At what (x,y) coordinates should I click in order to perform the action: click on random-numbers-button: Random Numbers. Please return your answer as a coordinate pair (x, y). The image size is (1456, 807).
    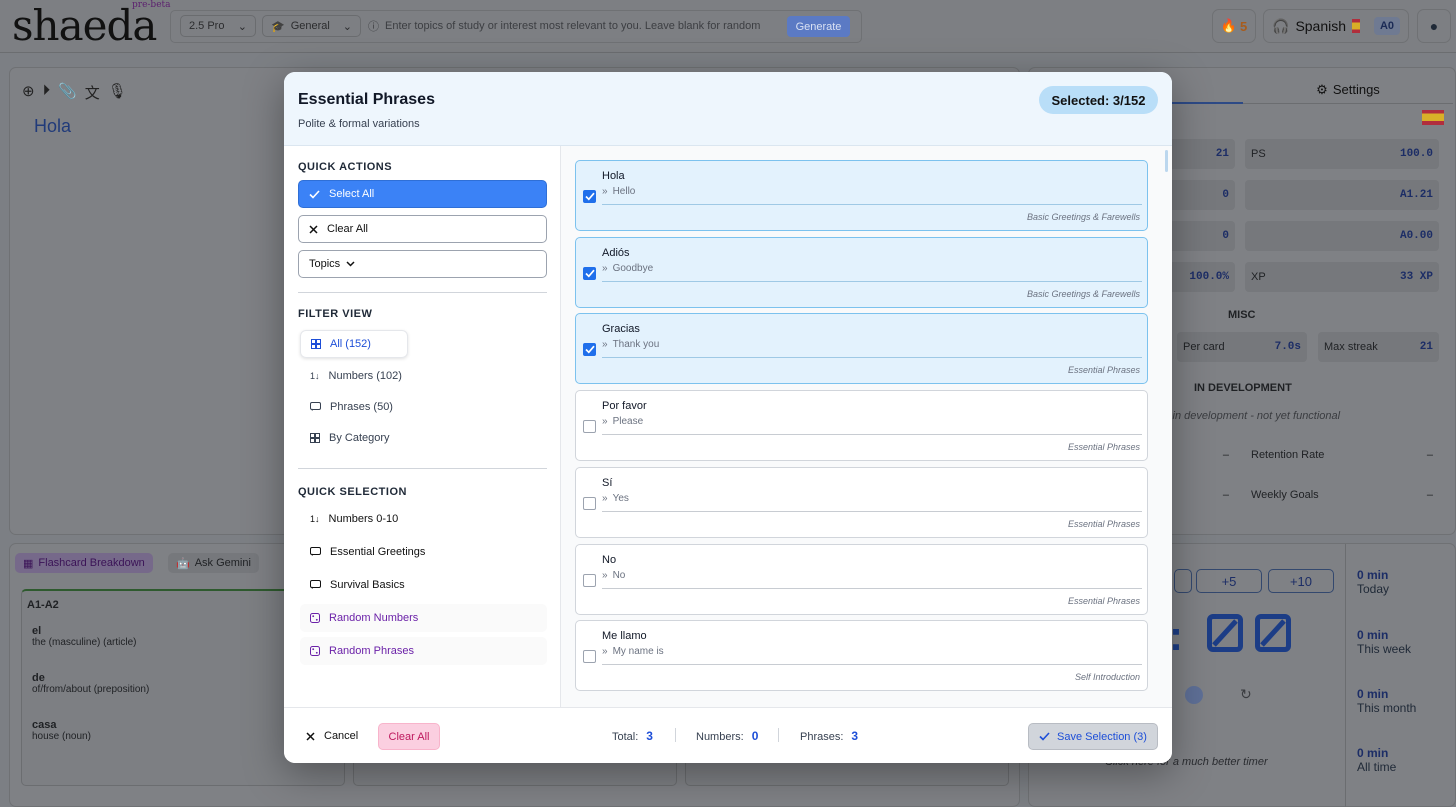
    Looking at the image, I should click on (423, 618).